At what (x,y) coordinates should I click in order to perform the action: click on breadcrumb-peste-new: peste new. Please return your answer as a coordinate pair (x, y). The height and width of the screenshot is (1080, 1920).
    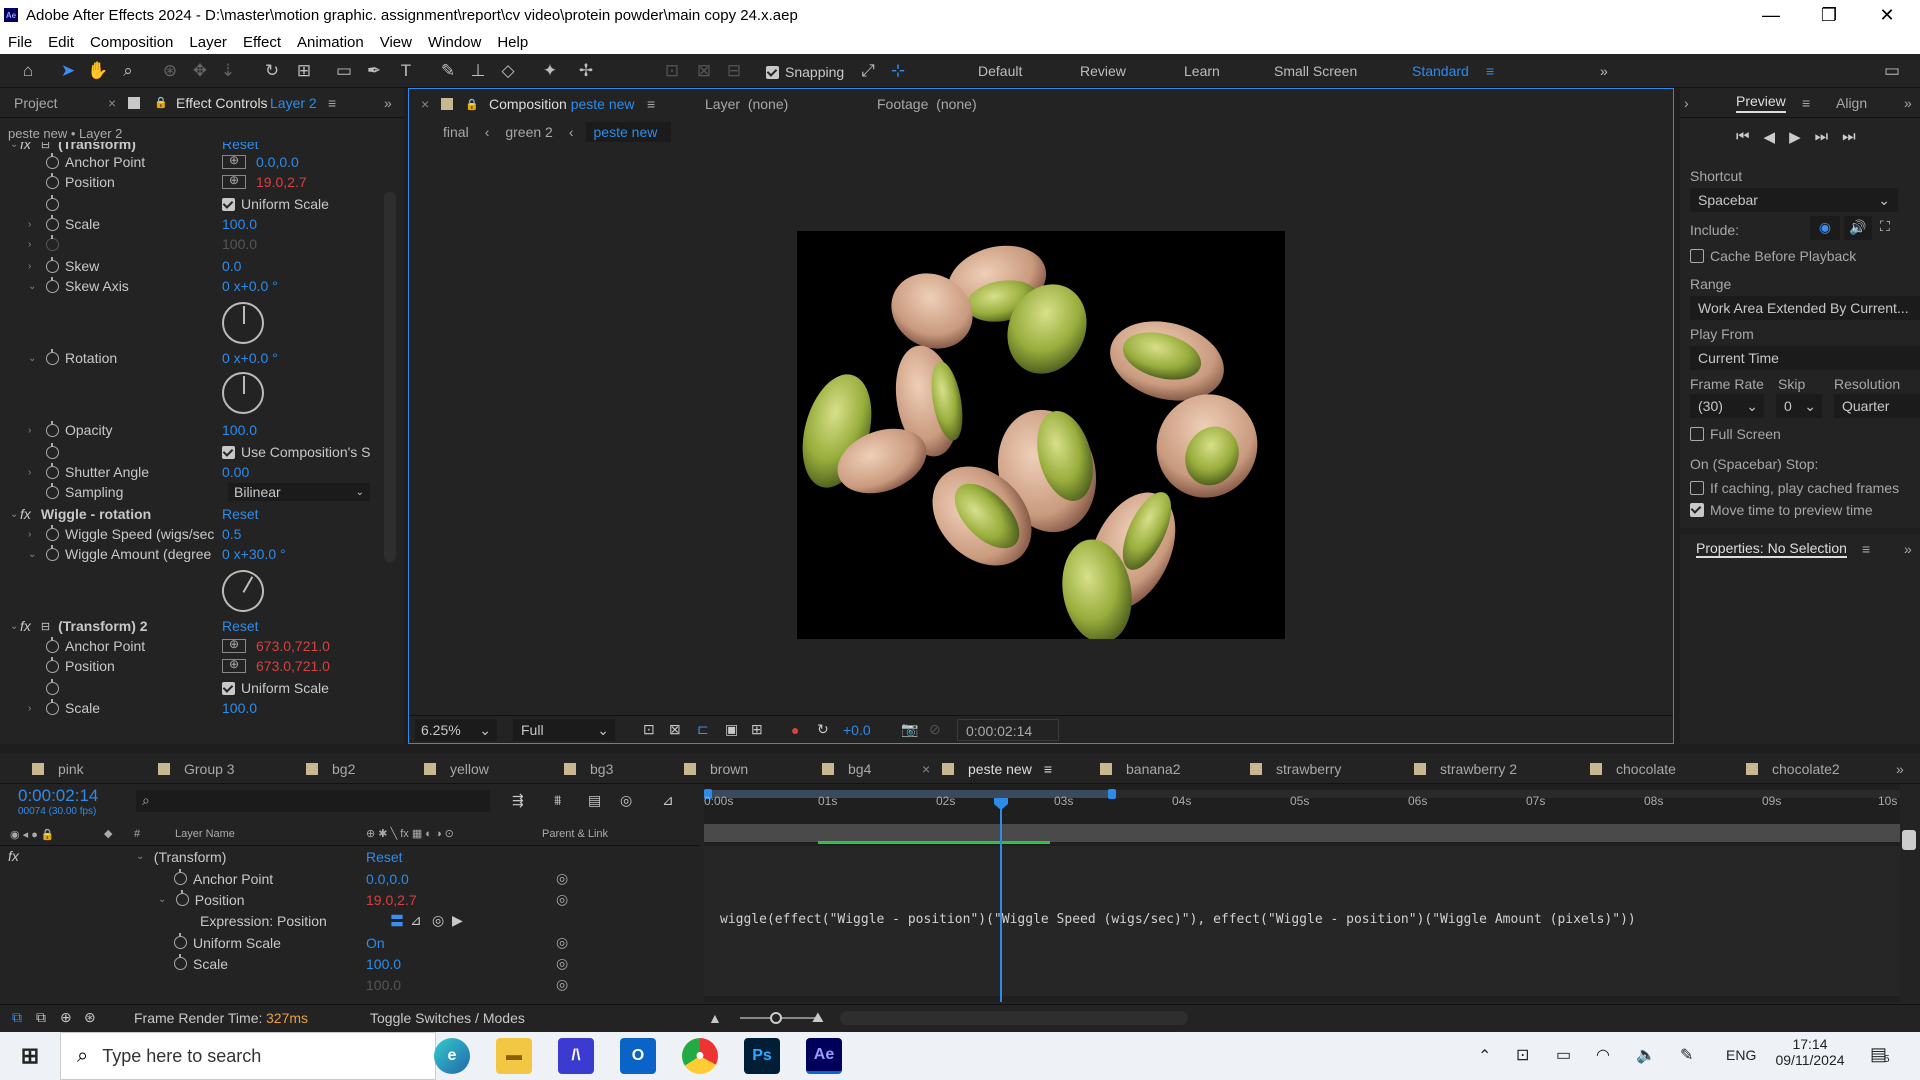
    Looking at the image, I should click on (628, 132).